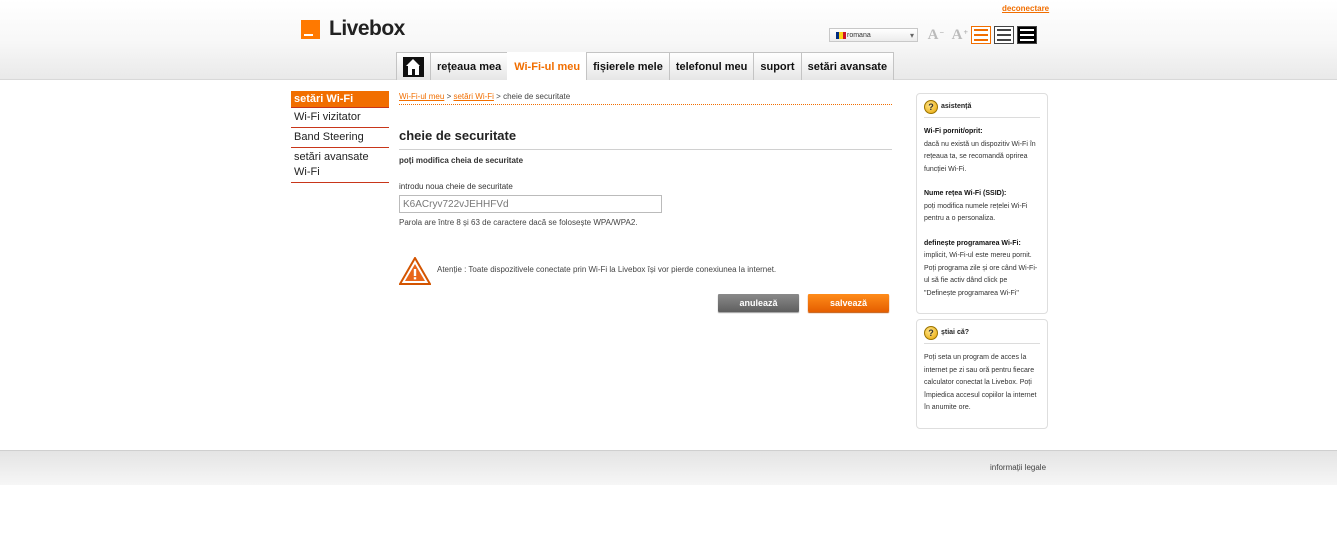 The width and height of the screenshot is (1337, 548). Describe the element at coordinates (1025, 8) in the screenshot. I see `logout-link: deconectare` at that location.